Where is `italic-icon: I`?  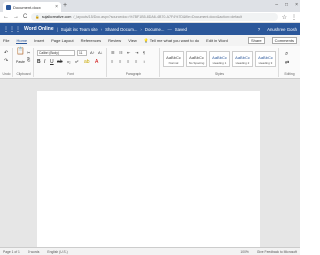 italic-icon: I is located at coordinates (44, 62).